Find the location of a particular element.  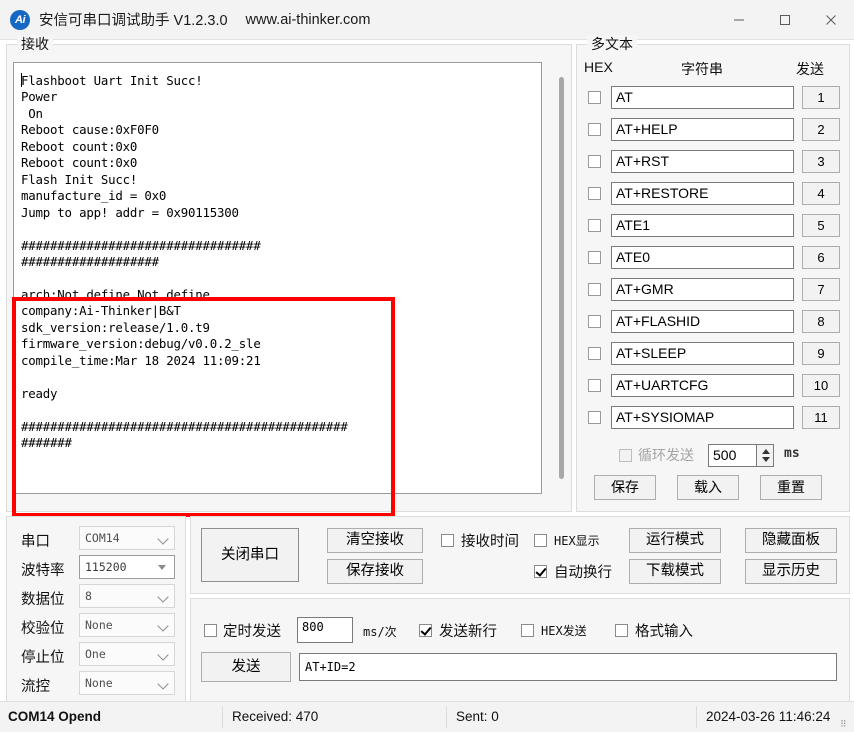

command-input: ATE1 is located at coordinates (702, 225).